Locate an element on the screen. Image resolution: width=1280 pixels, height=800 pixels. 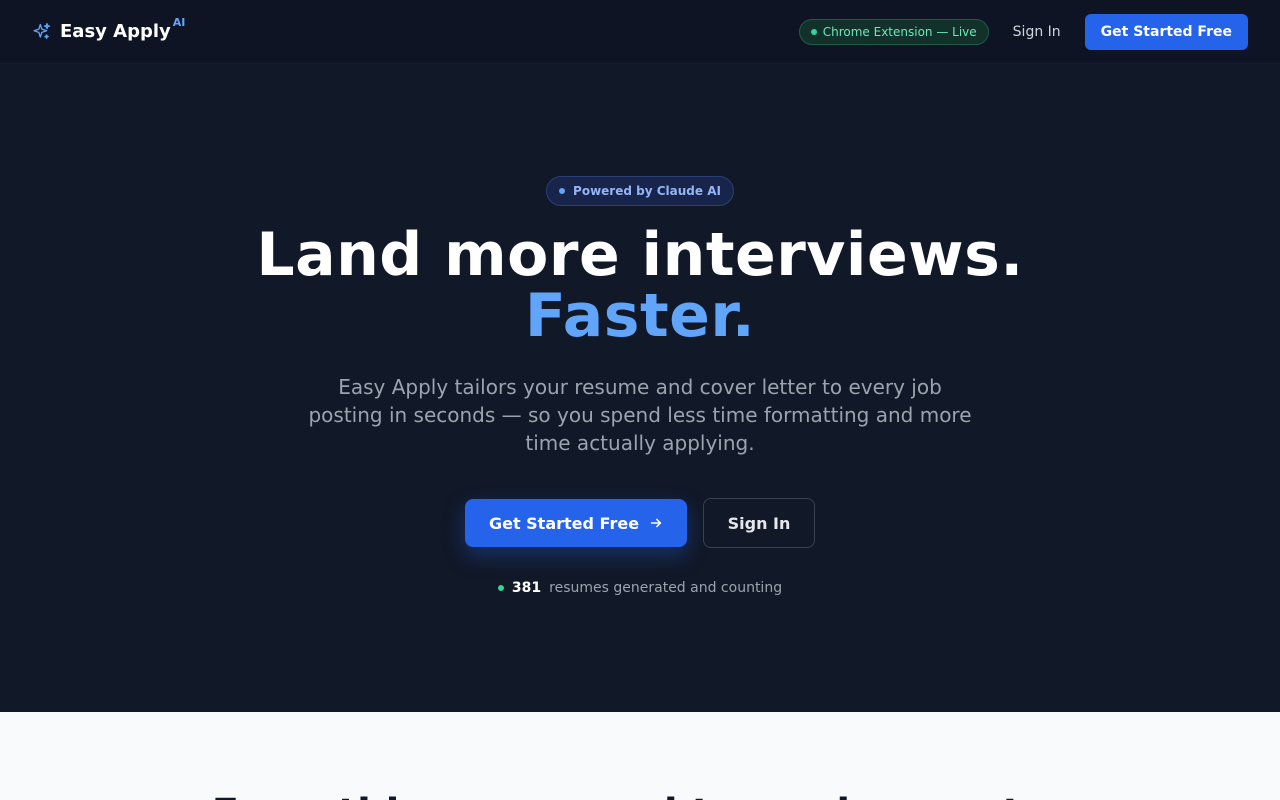
powered-by-label: Powered by Claude AI is located at coordinates (647, 191).